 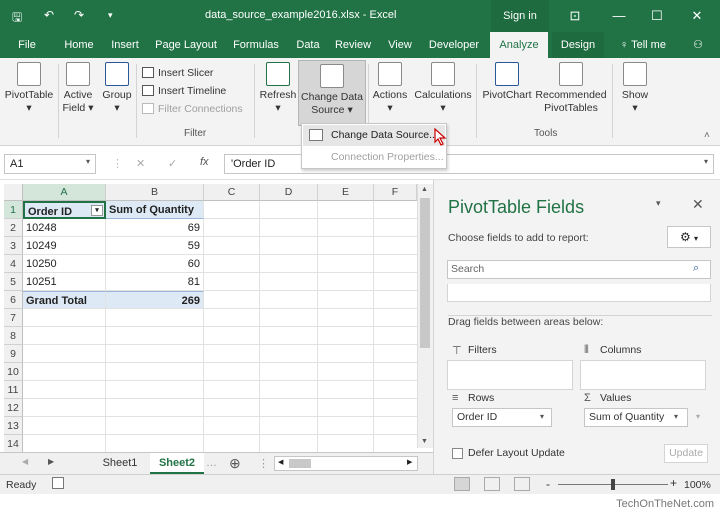 What do you see at coordinates (88, 161) in the screenshot?
I see `name-box-dropdown-icon: ▾` at bounding box center [88, 161].